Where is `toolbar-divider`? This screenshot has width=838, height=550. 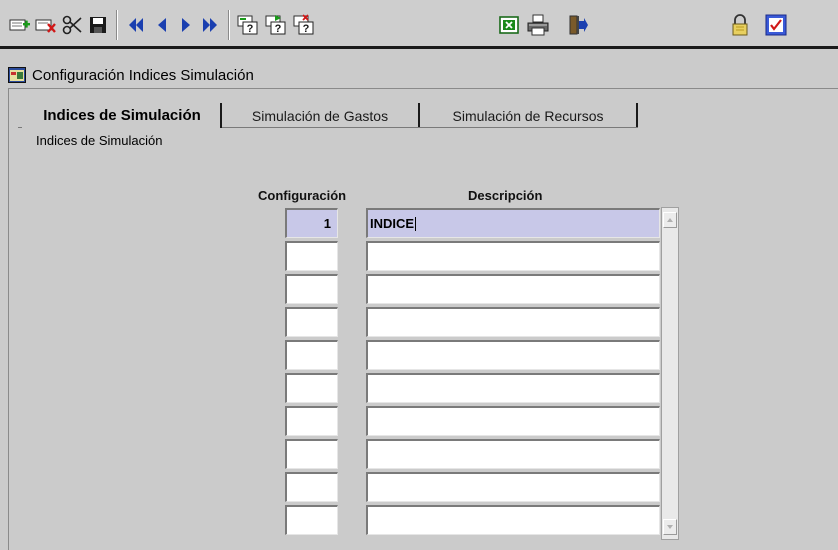 toolbar-divider is located at coordinates (419, 47).